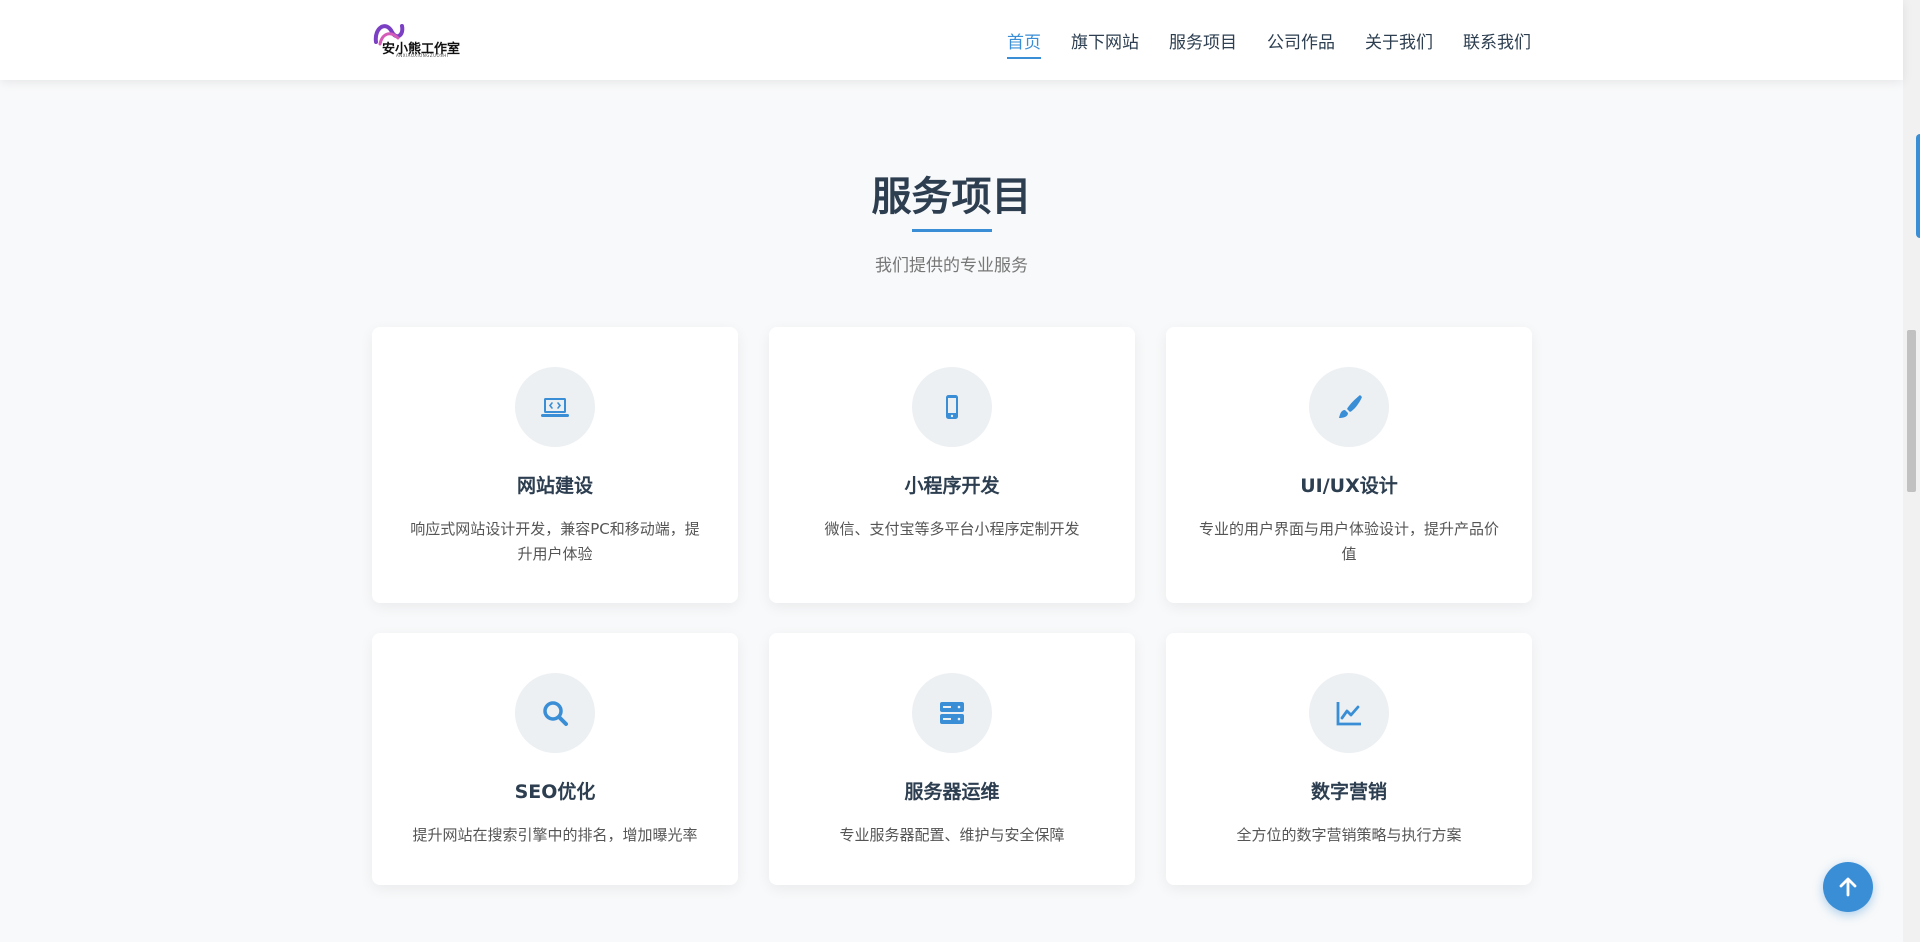 The height and width of the screenshot is (942, 1920). Describe the element at coordinates (952, 407) in the screenshot. I see `mobile-icon` at that location.